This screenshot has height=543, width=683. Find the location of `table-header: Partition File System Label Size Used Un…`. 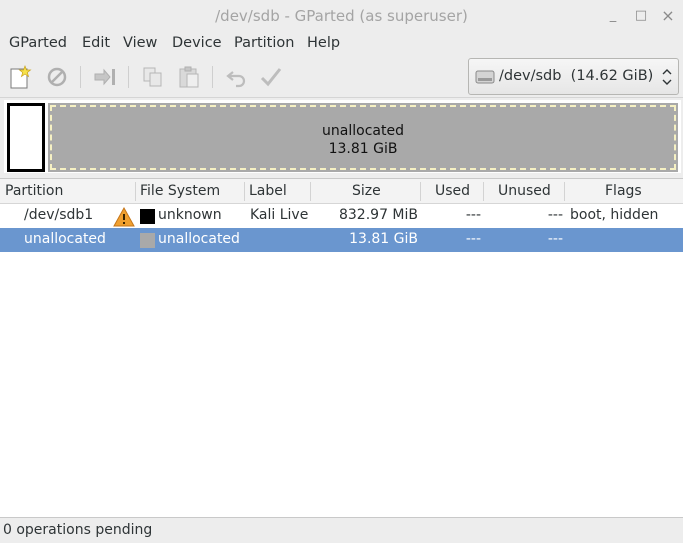

table-header: Partition File System Label Size Used Un… is located at coordinates (341, 191).